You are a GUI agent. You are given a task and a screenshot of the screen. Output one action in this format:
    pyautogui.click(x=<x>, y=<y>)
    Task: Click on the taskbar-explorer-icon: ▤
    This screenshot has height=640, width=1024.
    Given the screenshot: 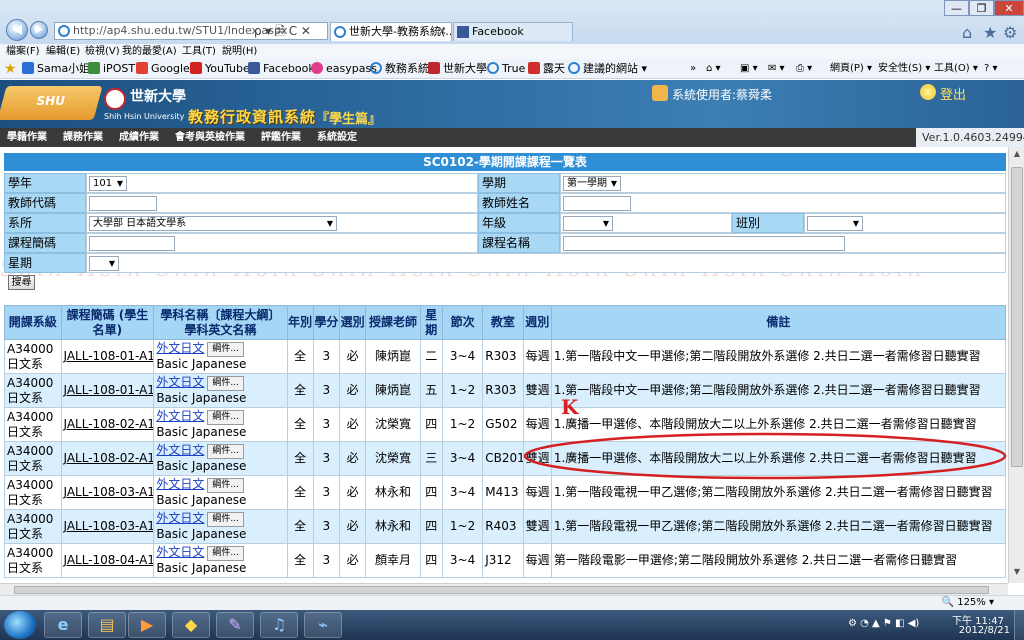 What is the action you would take?
    pyautogui.click(x=107, y=625)
    